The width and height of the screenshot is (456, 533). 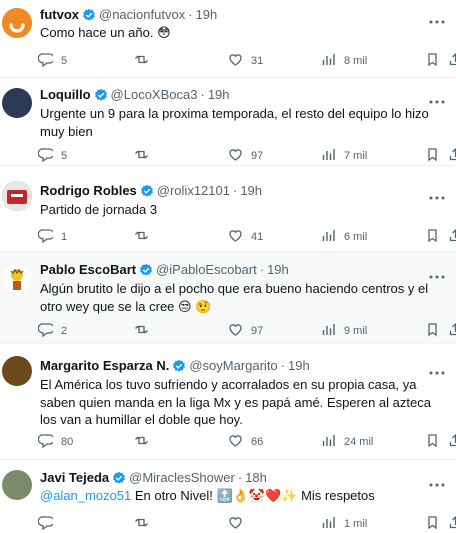 I want to click on views-button: 1 mil, so click(x=344, y=524).